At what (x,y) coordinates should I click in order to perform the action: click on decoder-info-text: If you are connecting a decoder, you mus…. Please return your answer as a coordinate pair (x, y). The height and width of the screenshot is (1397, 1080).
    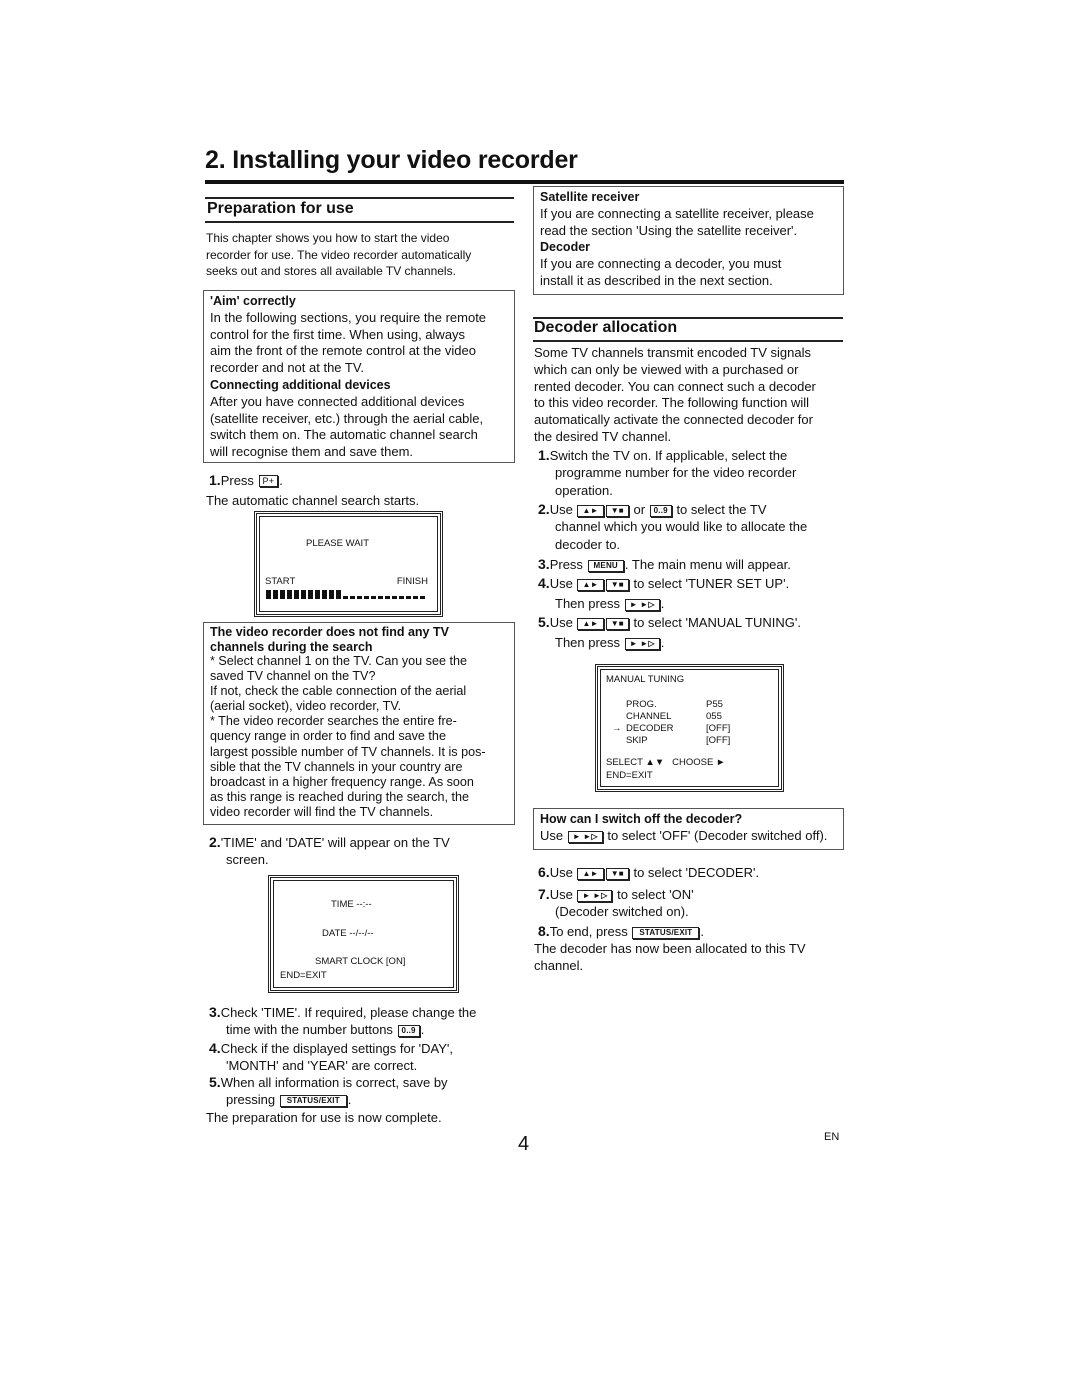
    Looking at the image, I should click on (661, 264).